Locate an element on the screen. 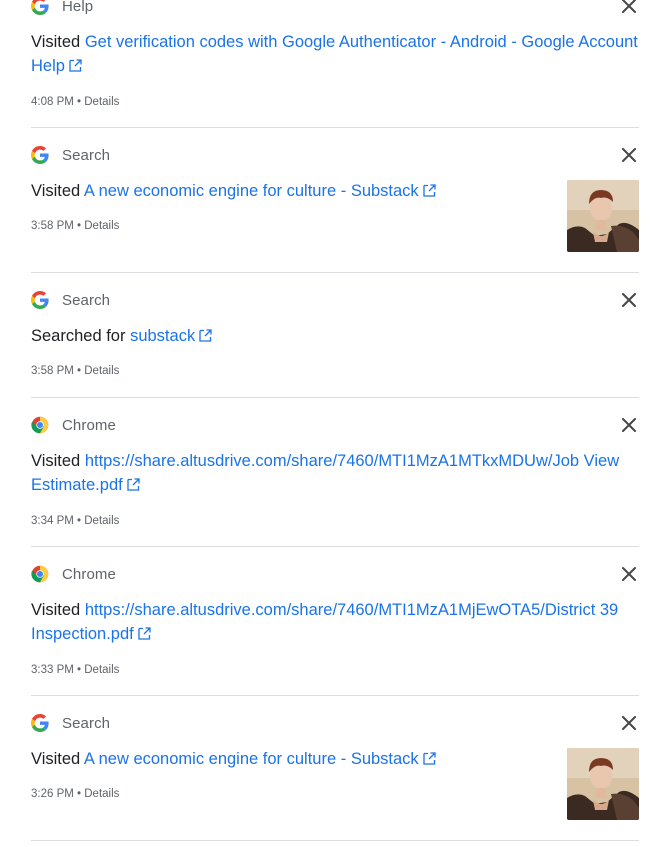 This screenshot has width=669, height=847. entry-meta: 3:26 PM • Details is located at coordinates (75, 794).